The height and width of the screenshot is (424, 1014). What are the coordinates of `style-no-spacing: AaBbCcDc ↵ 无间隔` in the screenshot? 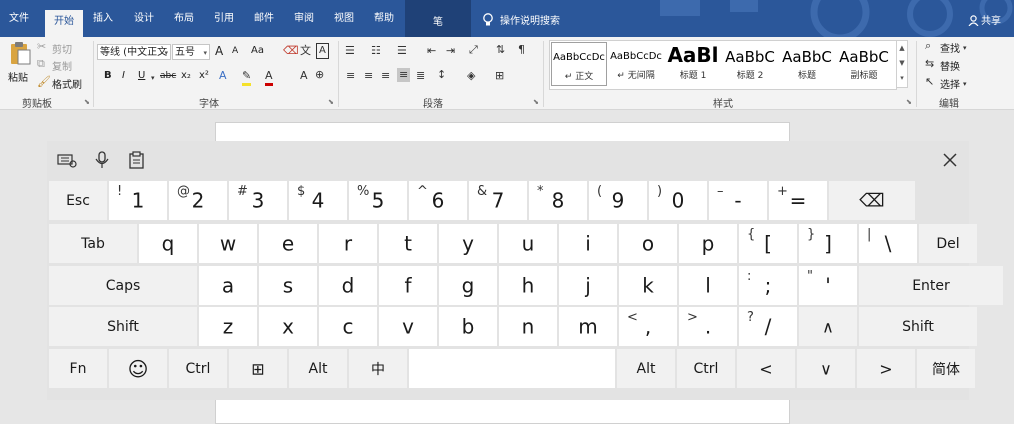 It's located at (636, 64).